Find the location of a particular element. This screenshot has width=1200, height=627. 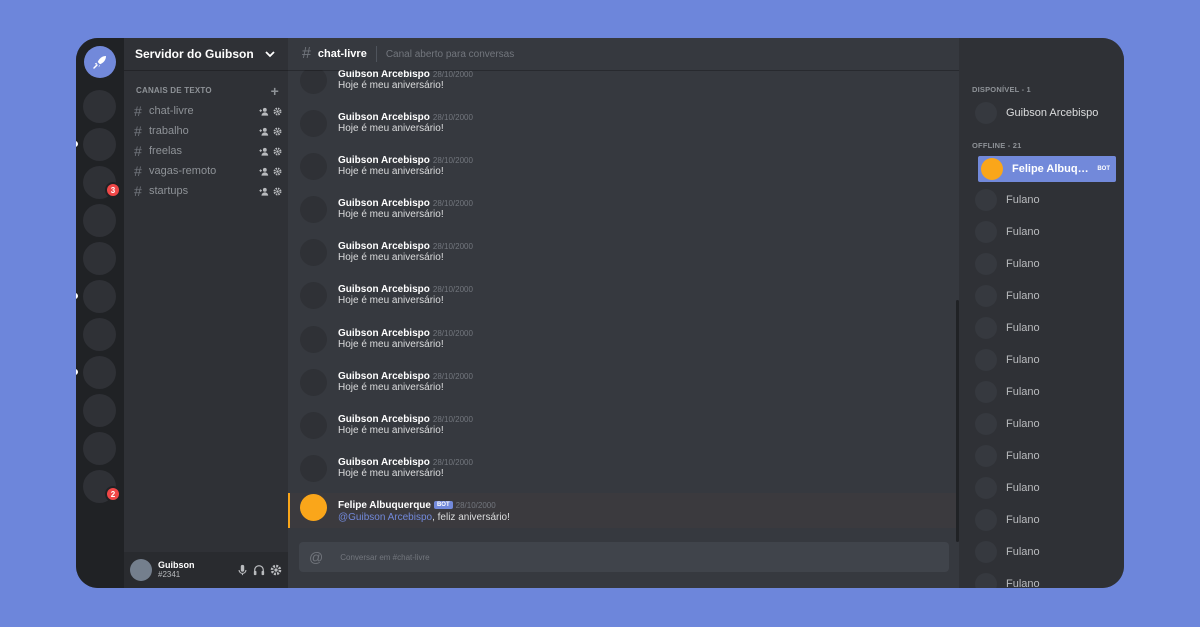

notification-badge: 3 is located at coordinates (113, 190).